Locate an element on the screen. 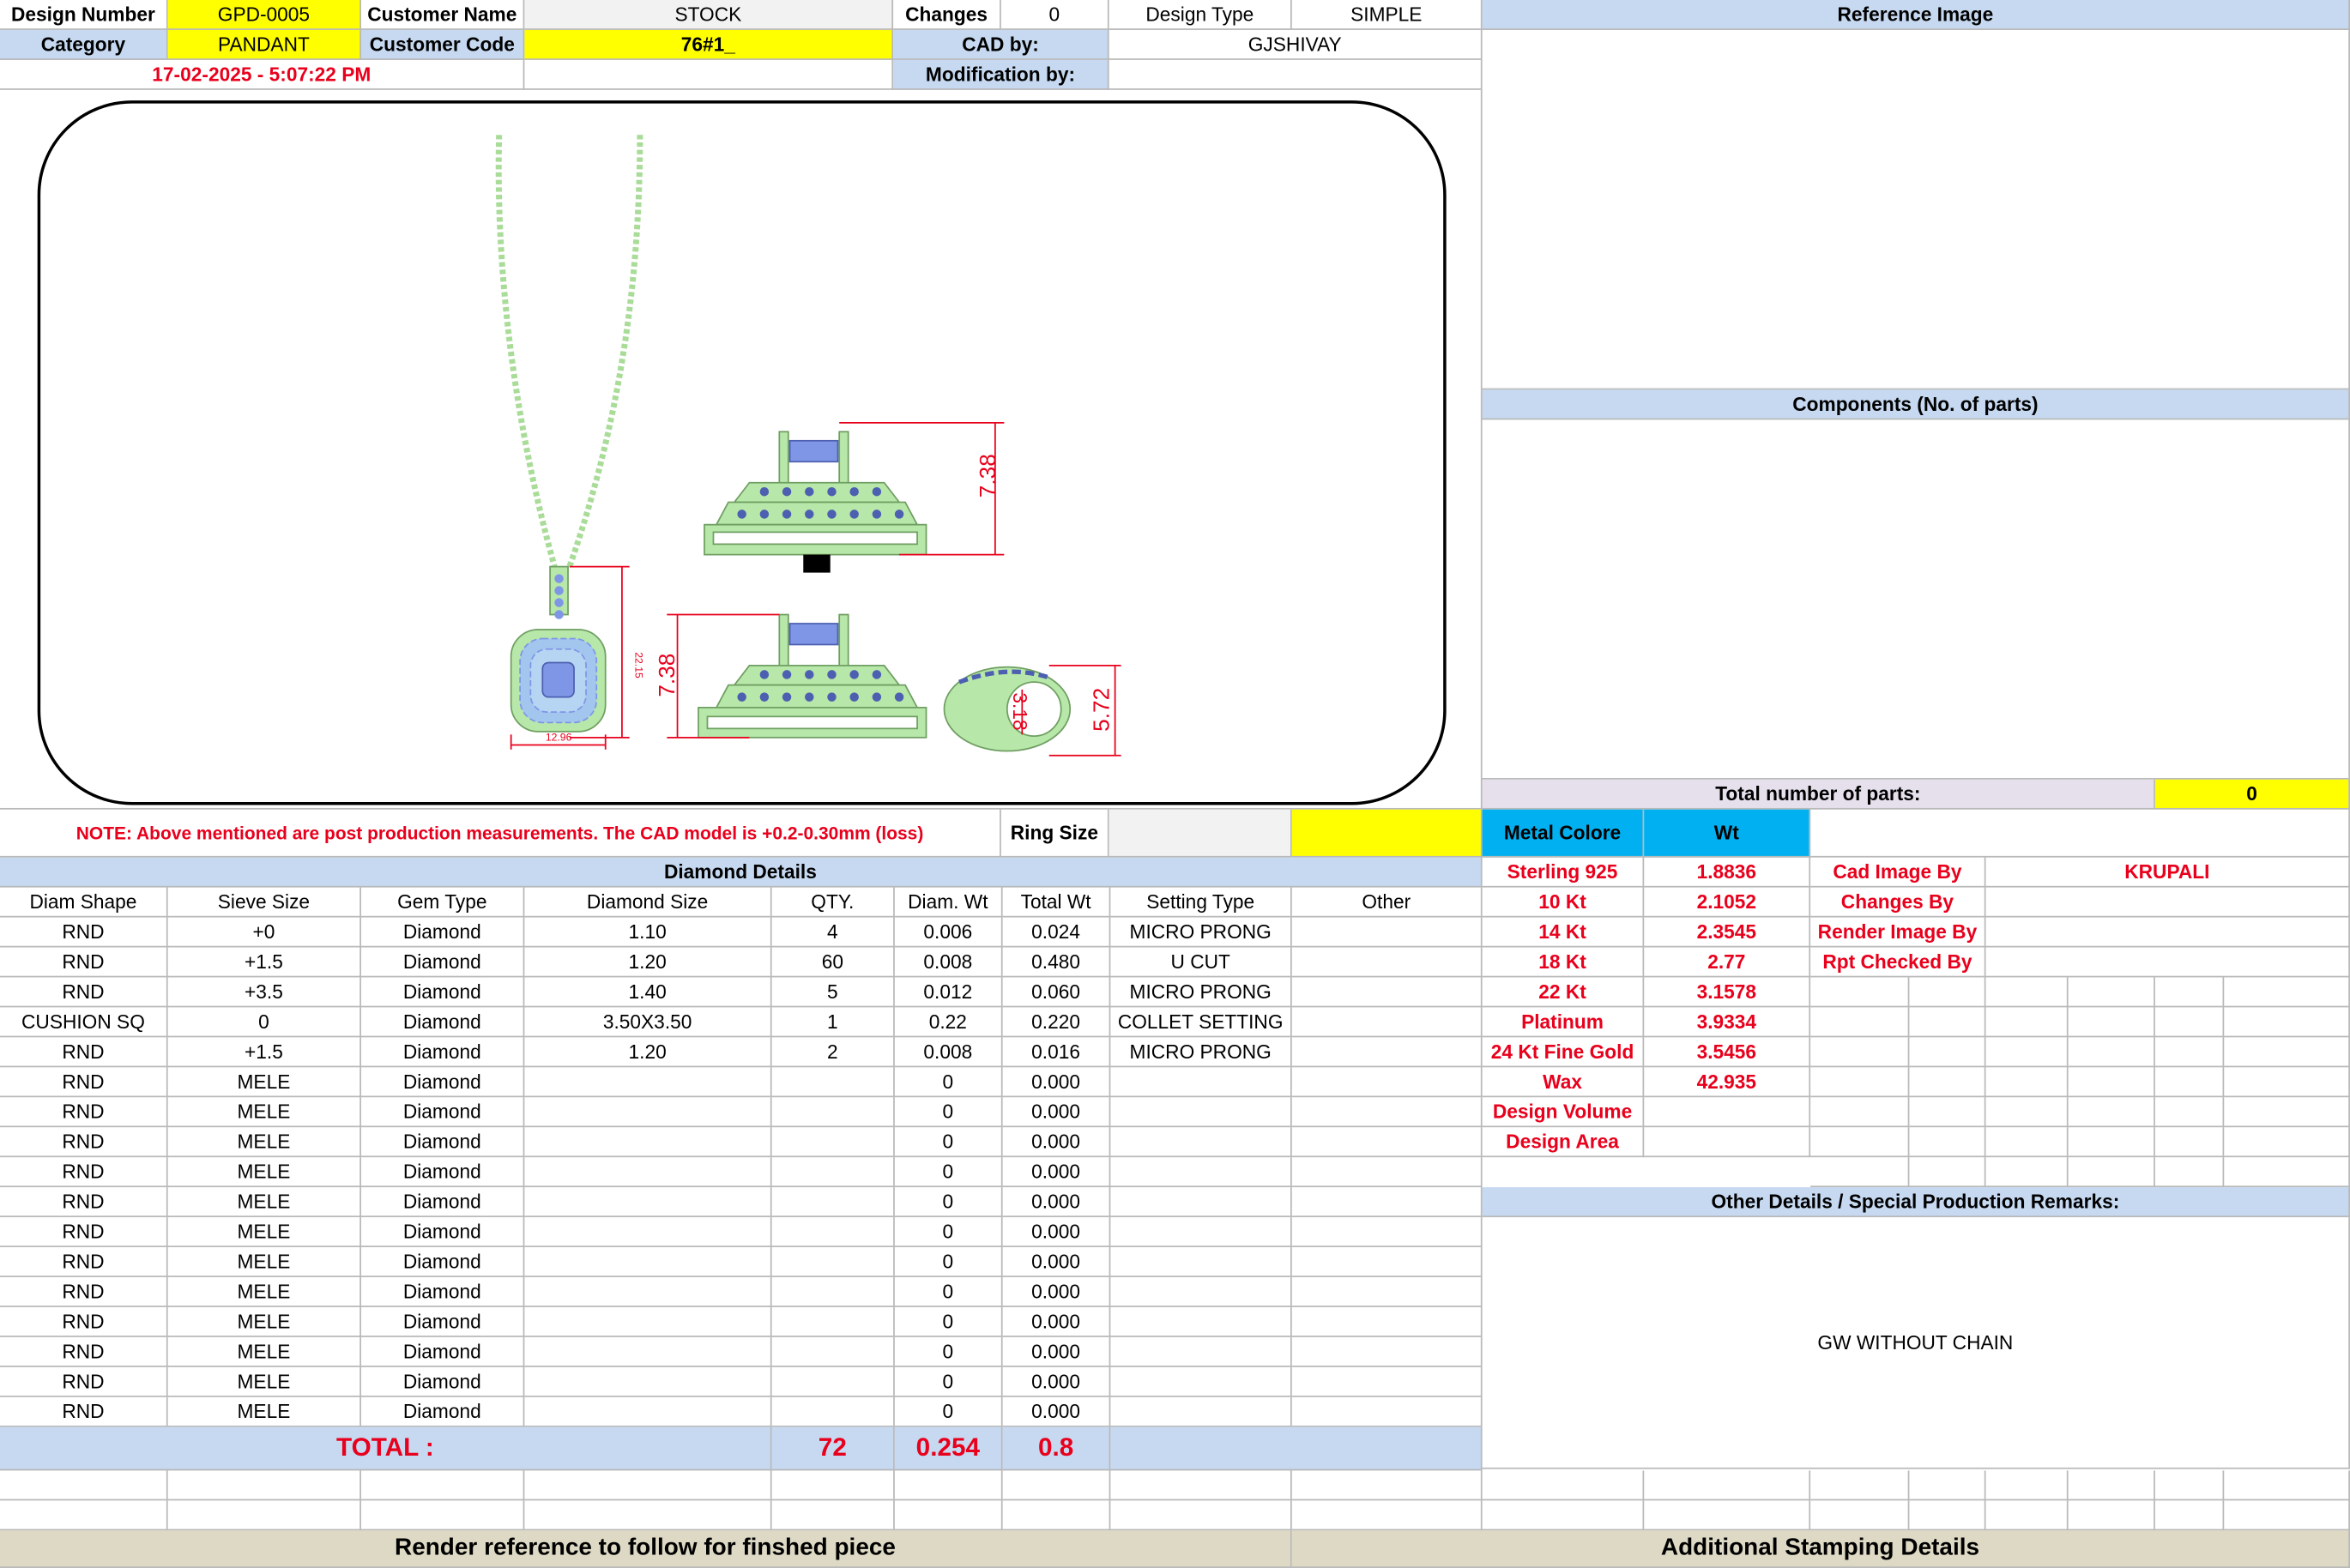 Image resolution: width=2350 pixels, height=1568 pixels. metal-weight: 2.77 is located at coordinates (1727, 962).